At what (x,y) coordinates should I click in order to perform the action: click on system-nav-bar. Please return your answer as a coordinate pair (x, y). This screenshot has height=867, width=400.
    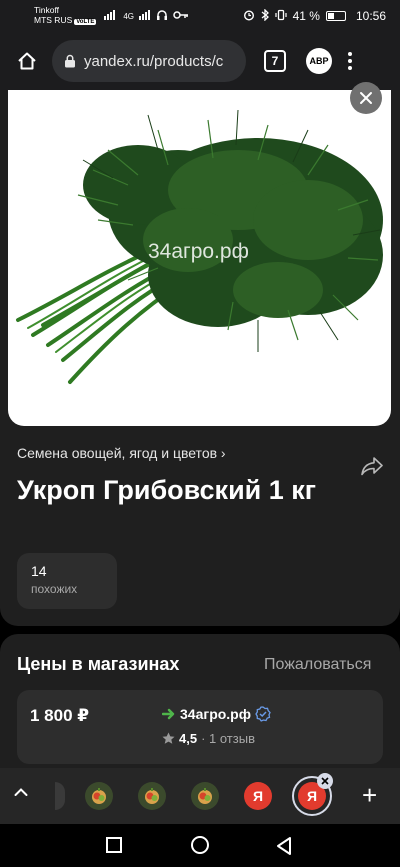
    Looking at the image, I should click on (200, 845).